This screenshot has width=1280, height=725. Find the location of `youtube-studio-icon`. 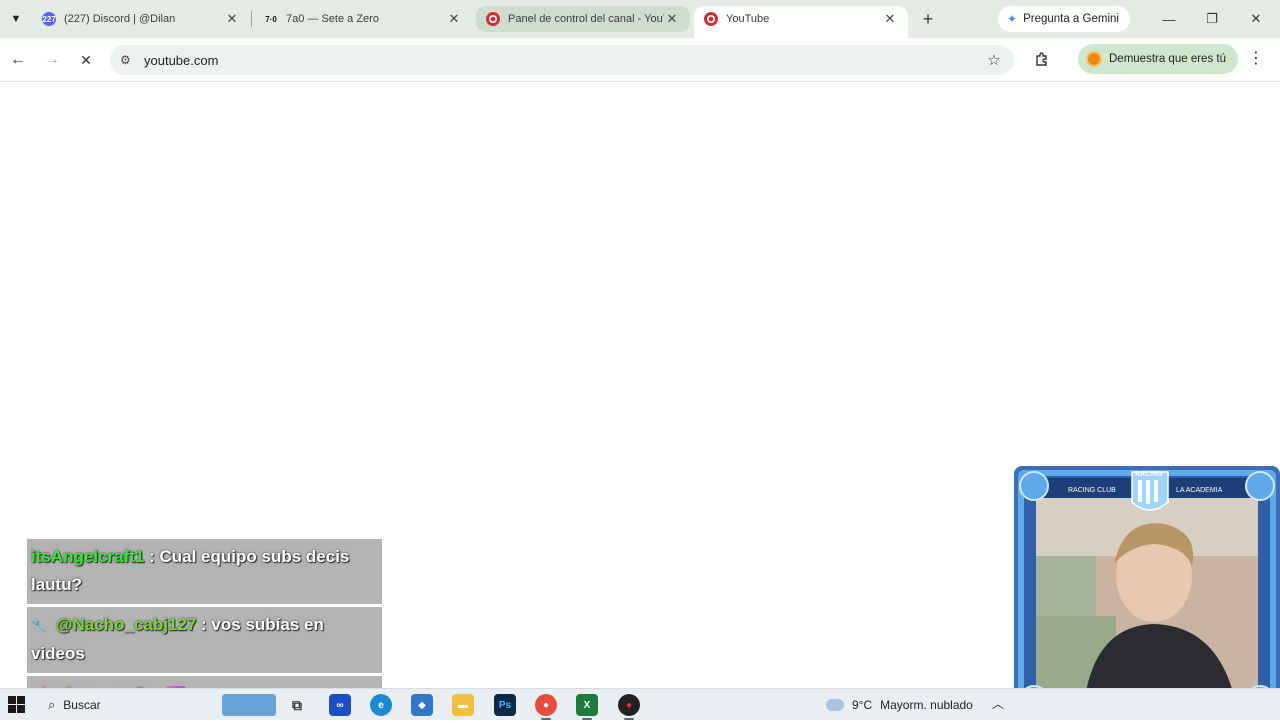

youtube-studio-icon is located at coordinates (493, 19).